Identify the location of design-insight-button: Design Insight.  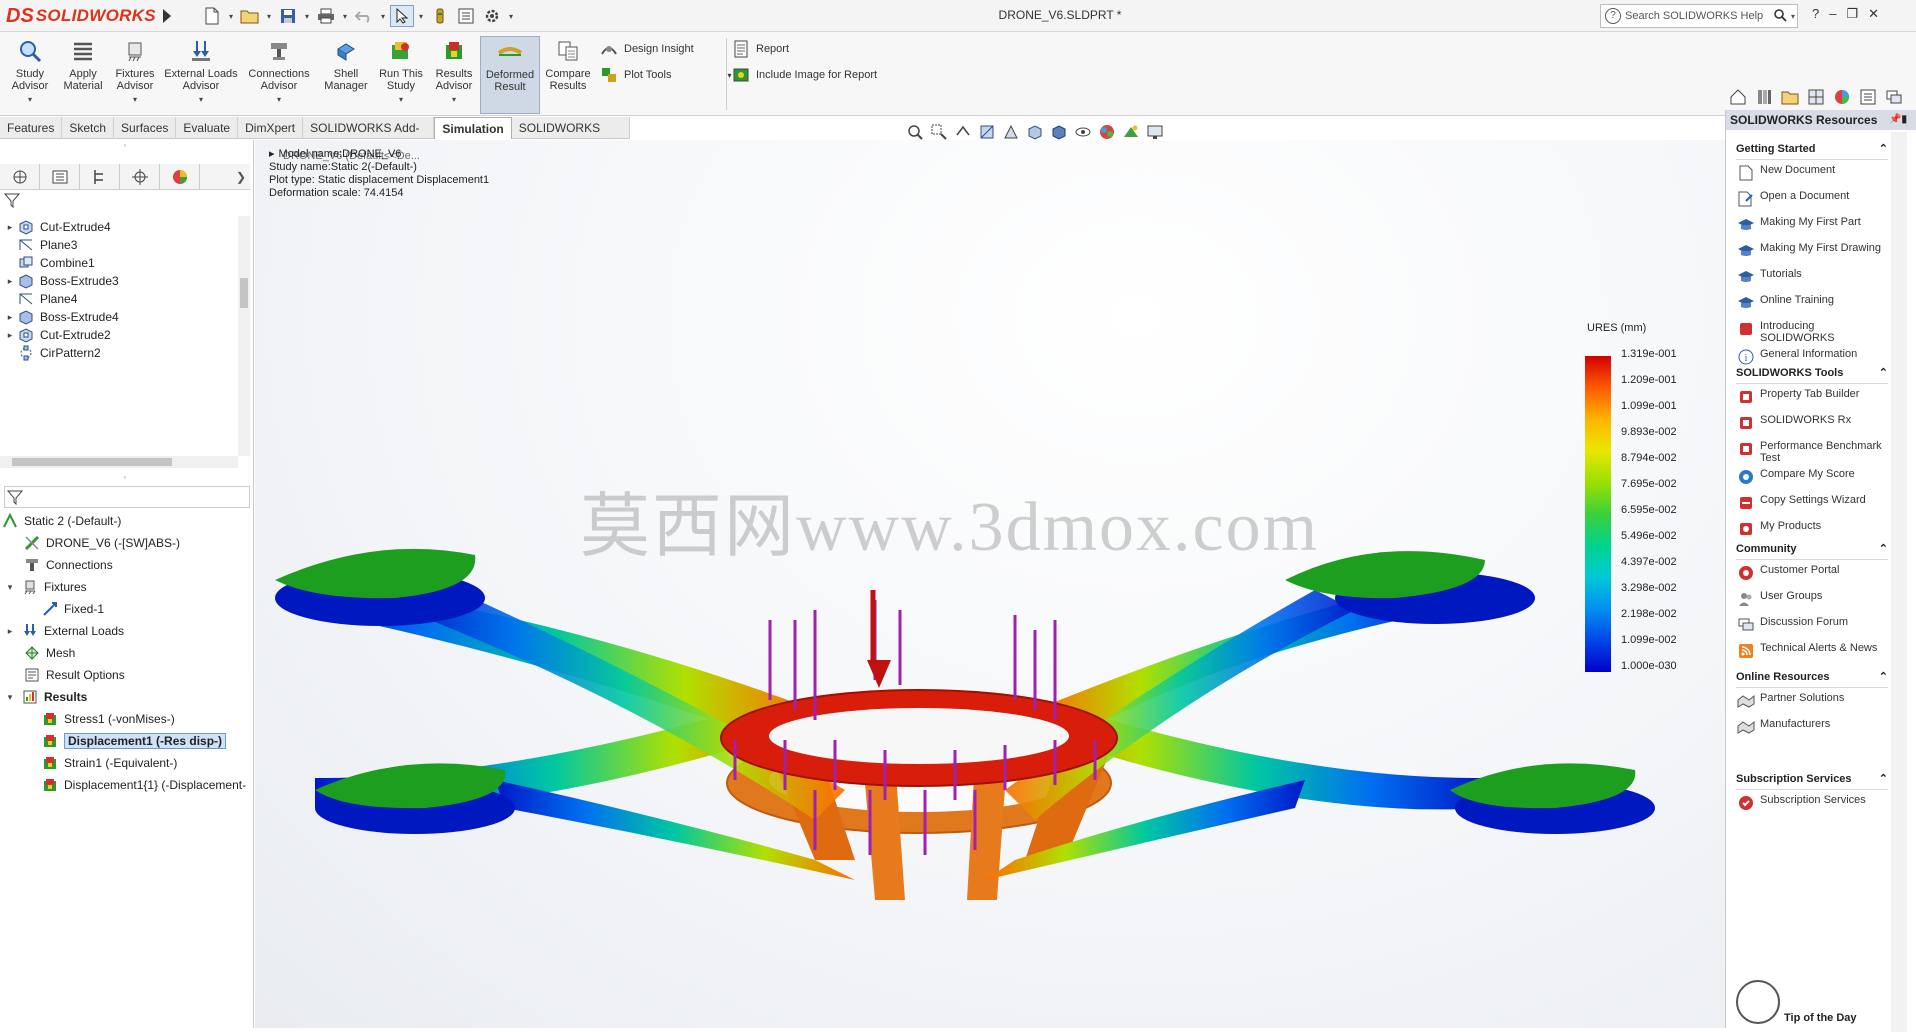
(647, 49).